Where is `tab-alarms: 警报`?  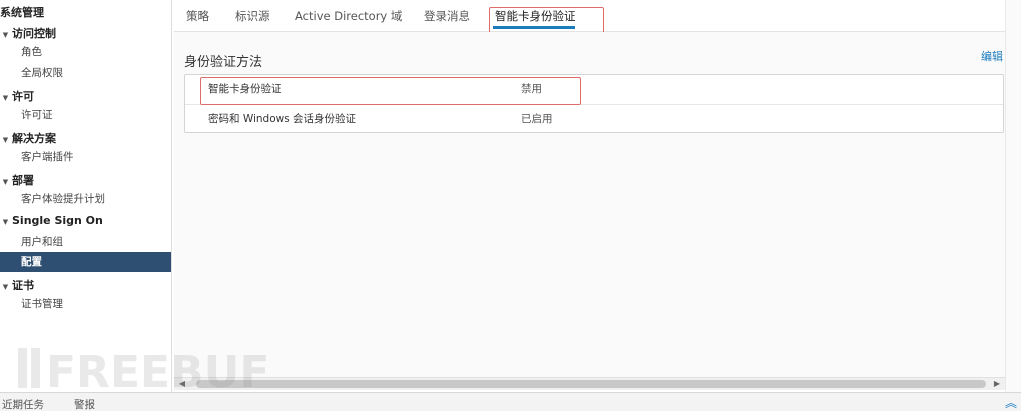
tab-alarms: 警报 is located at coordinates (84, 404).